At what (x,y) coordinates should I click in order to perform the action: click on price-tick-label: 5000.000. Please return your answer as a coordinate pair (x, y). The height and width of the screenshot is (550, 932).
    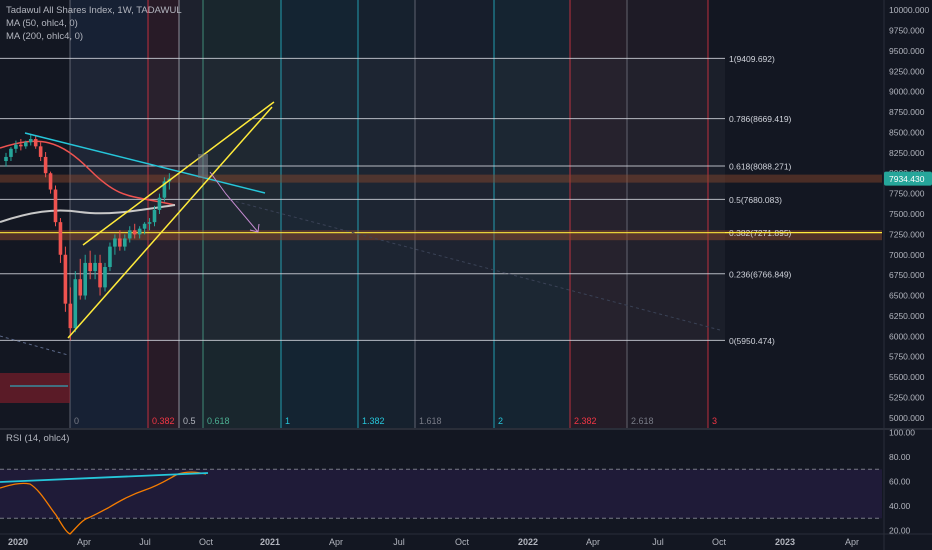
    Looking at the image, I should click on (907, 418).